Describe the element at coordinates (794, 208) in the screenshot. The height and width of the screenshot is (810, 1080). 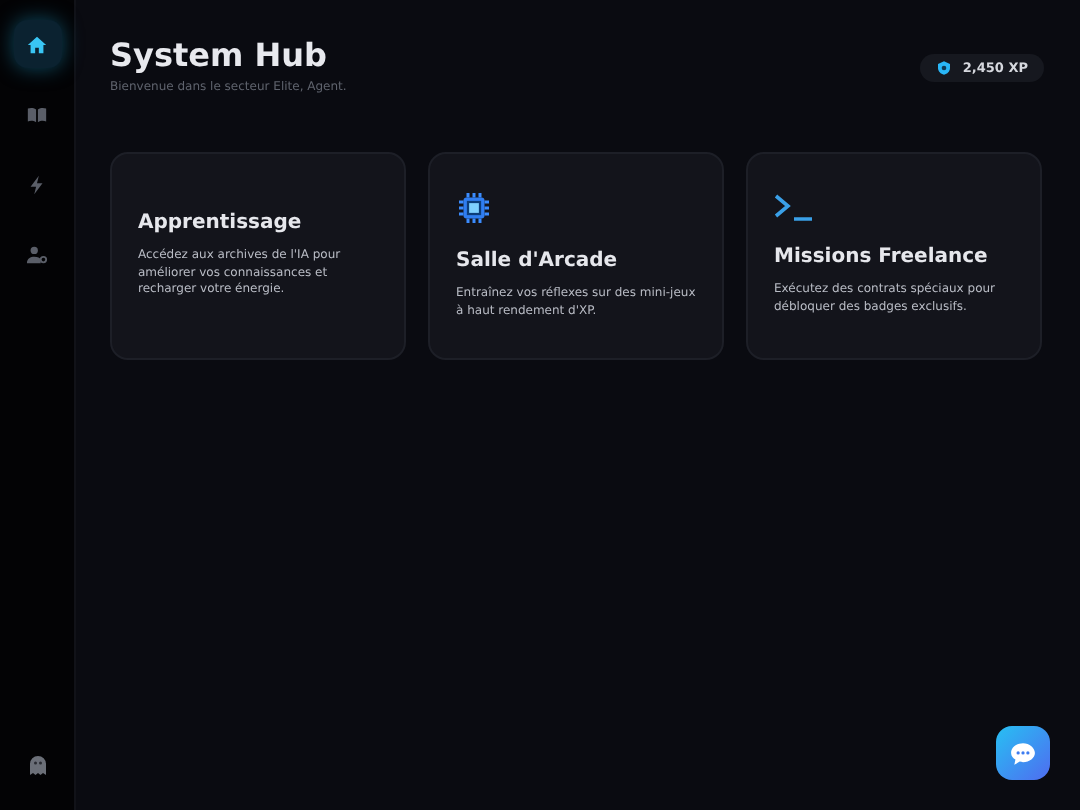
I see `terminal-icon` at that location.